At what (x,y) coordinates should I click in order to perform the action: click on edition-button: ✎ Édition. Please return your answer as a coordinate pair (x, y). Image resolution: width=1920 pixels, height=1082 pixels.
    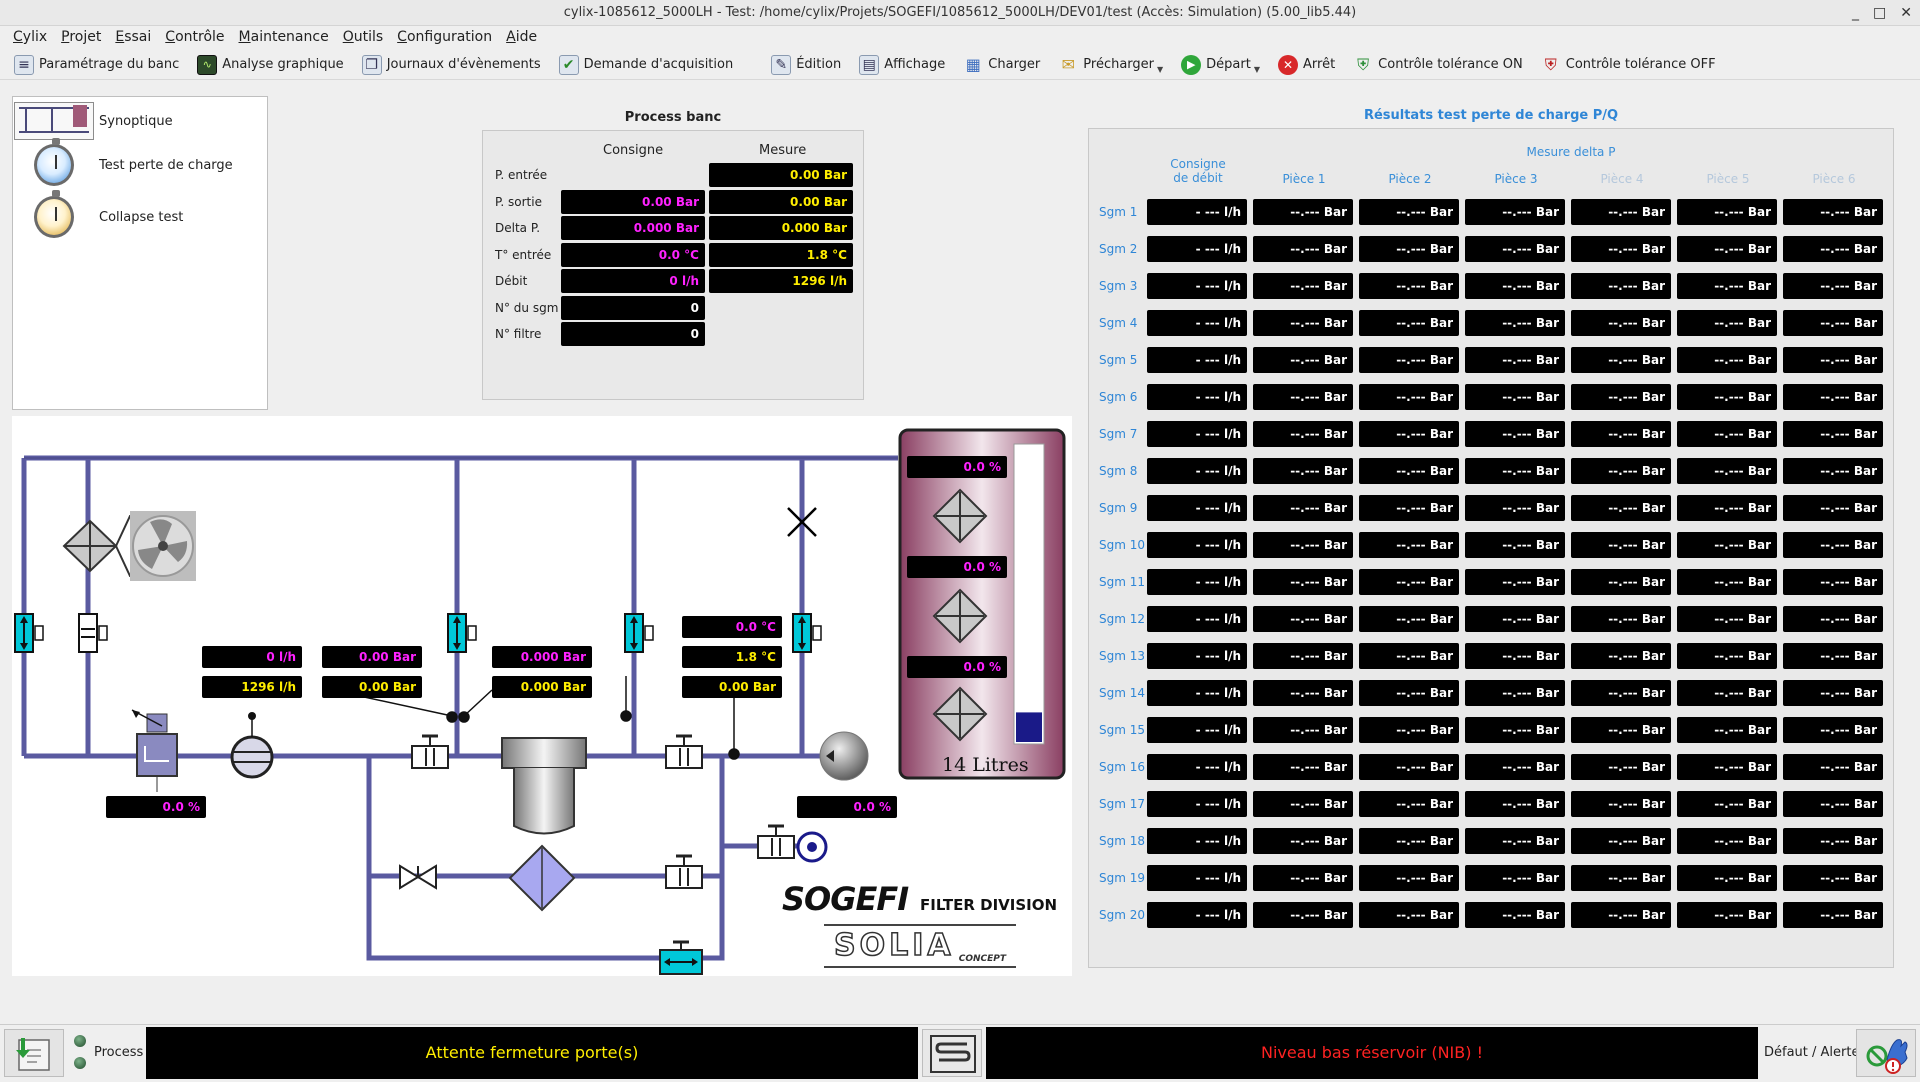
    Looking at the image, I should click on (806, 64).